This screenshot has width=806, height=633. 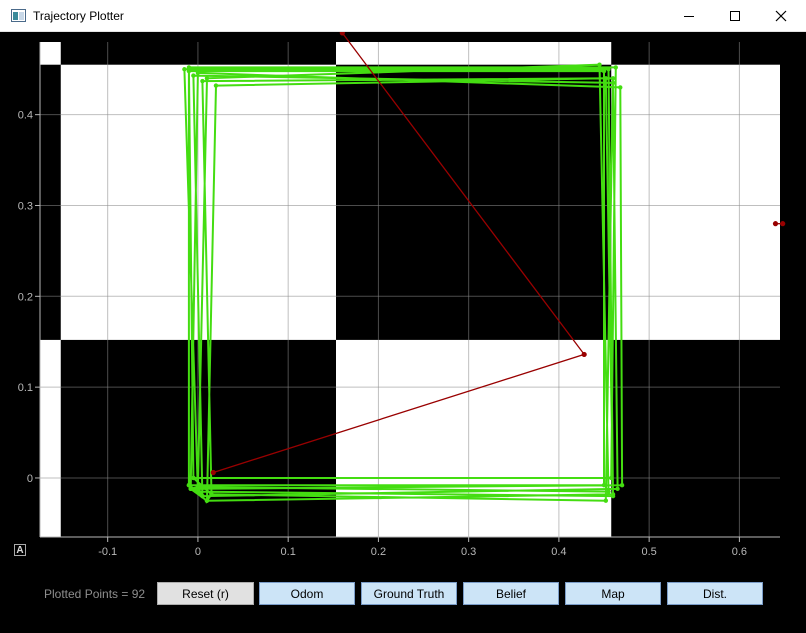 What do you see at coordinates (25, 116) in the screenshot?
I see `y-tick-label: 0.4` at bounding box center [25, 116].